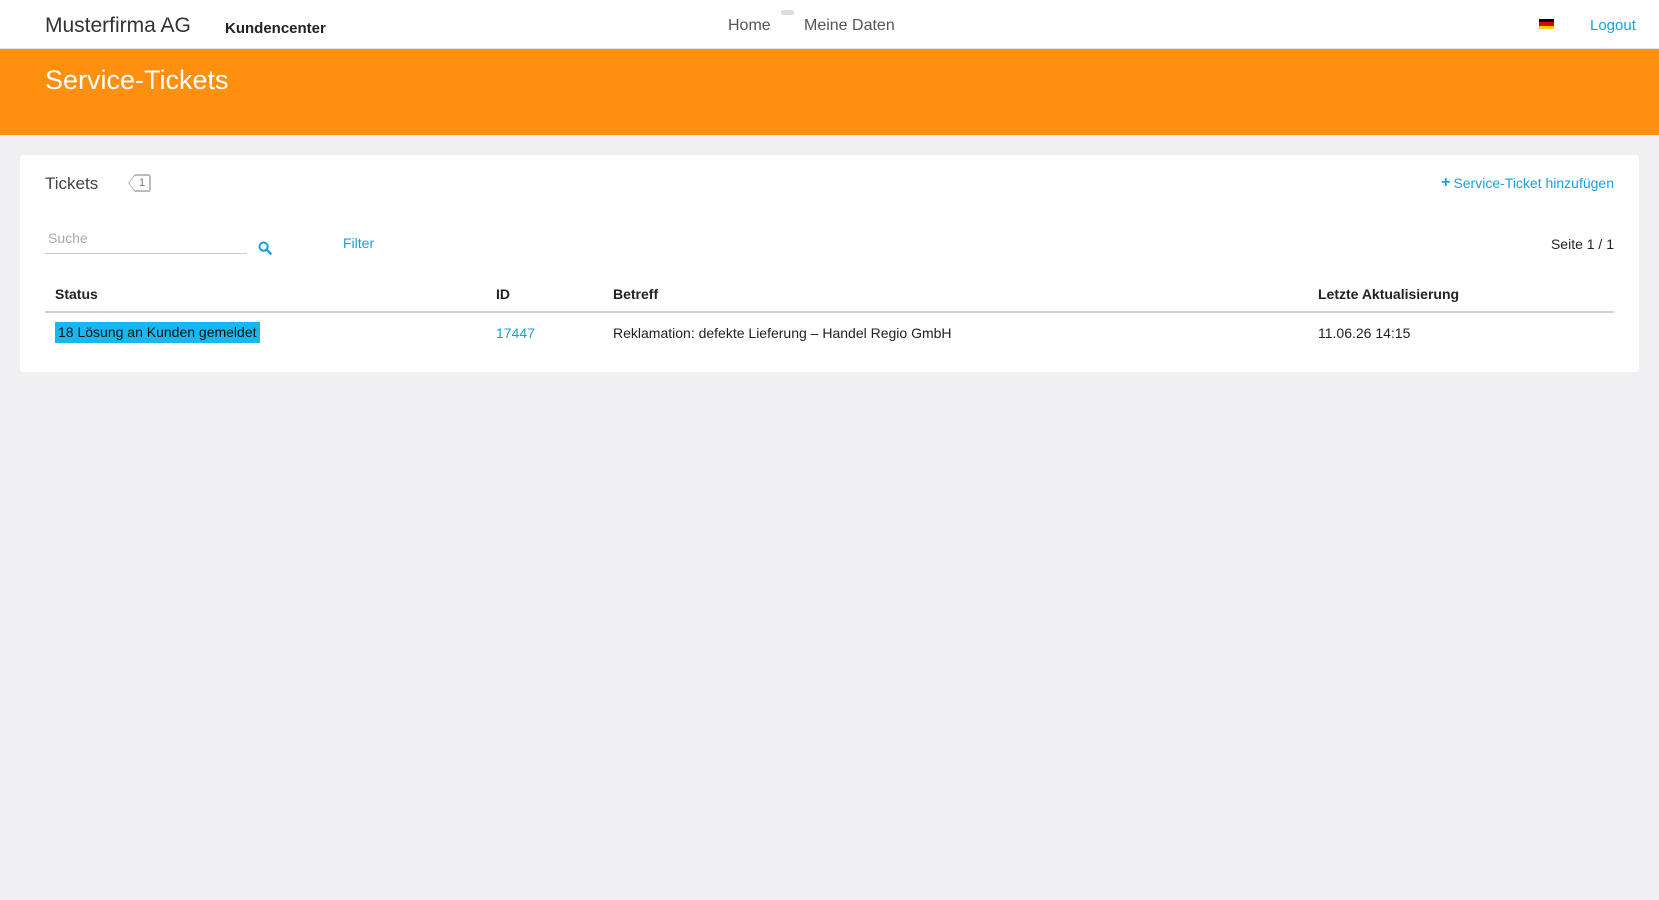 Image resolution: width=1659 pixels, height=900 pixels. Describe the element at coordinates (829, 92) in the screenshot. I see `page-header: Service-Tickets` at that location.